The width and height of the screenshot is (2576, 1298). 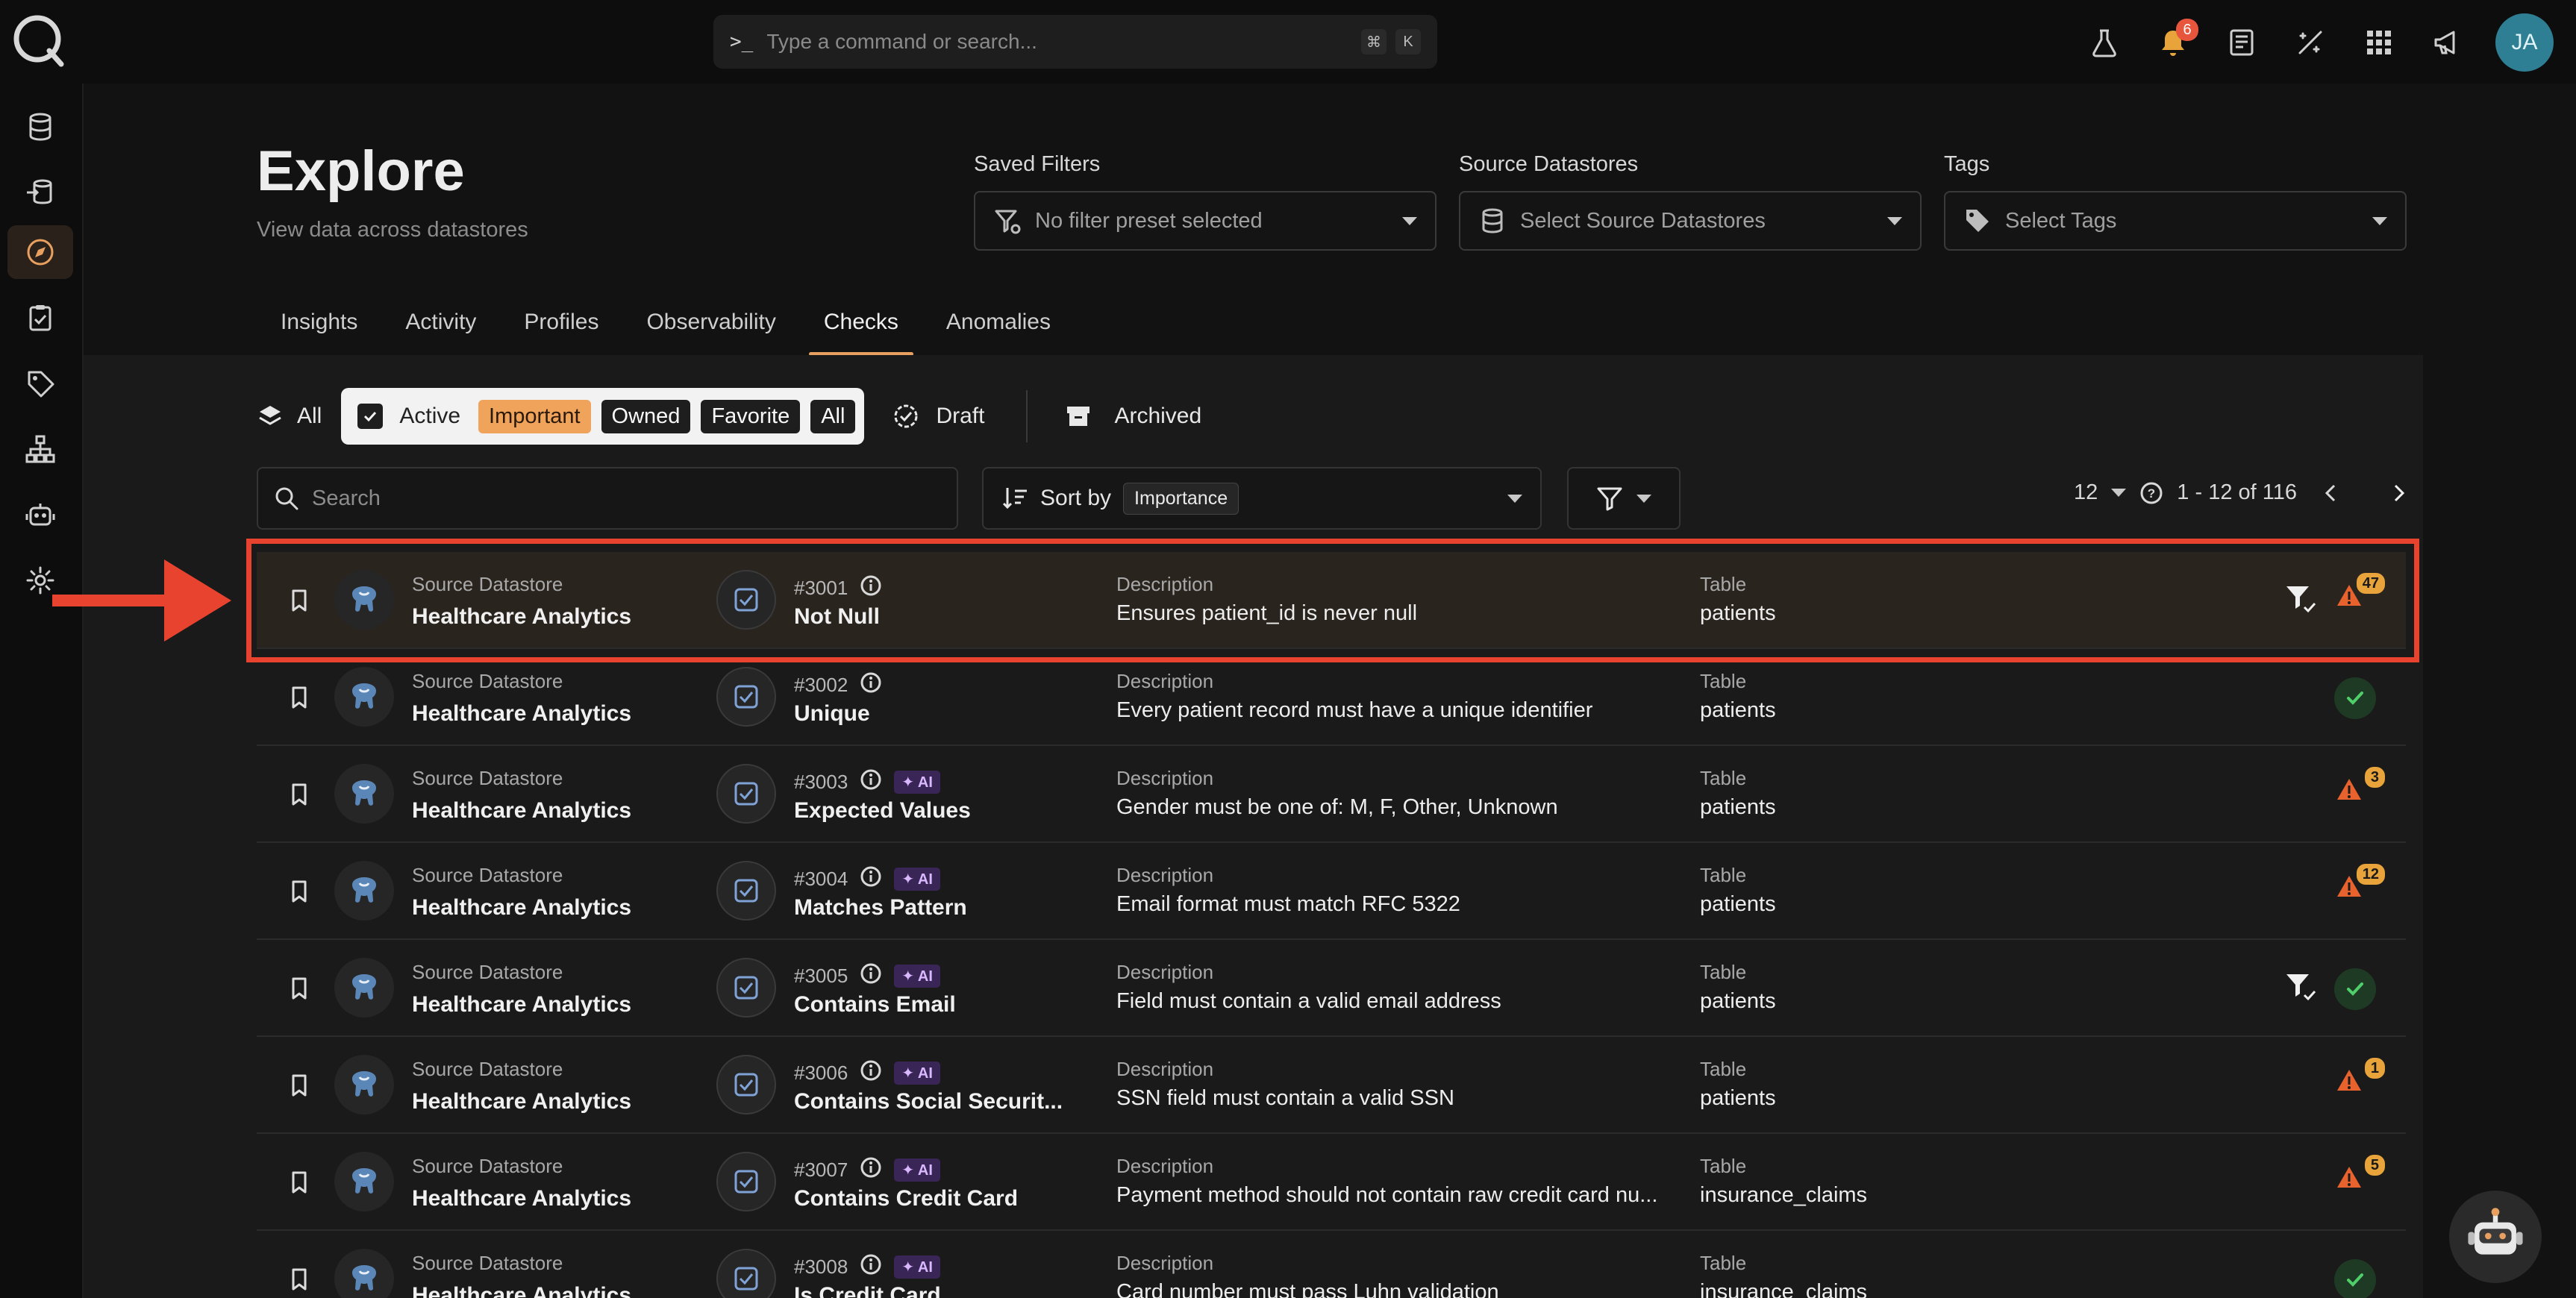 What do you see at coordinates (440, 329) in the screenshot?
I see `tab-activity: Activity` at bounding box center [440, 329].